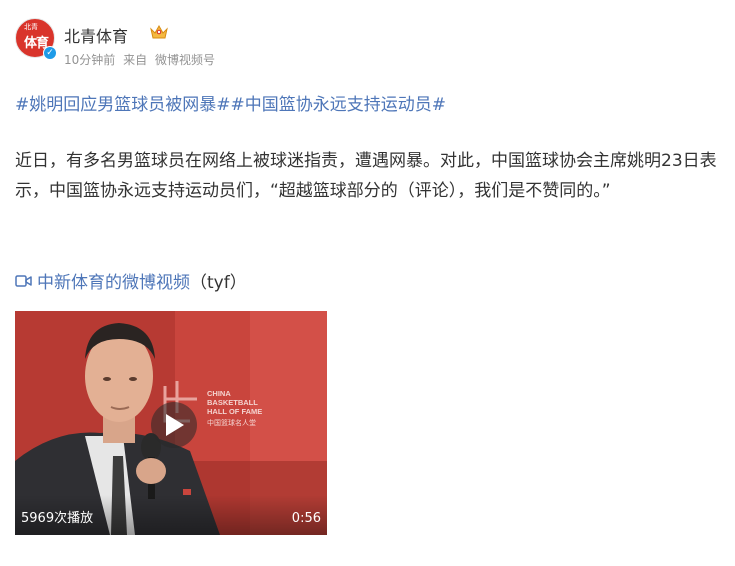 The width and height of the screenshot is (735, 566). I want to click on backdrop-text-3: HALL OF FAME, so click(234, 411).